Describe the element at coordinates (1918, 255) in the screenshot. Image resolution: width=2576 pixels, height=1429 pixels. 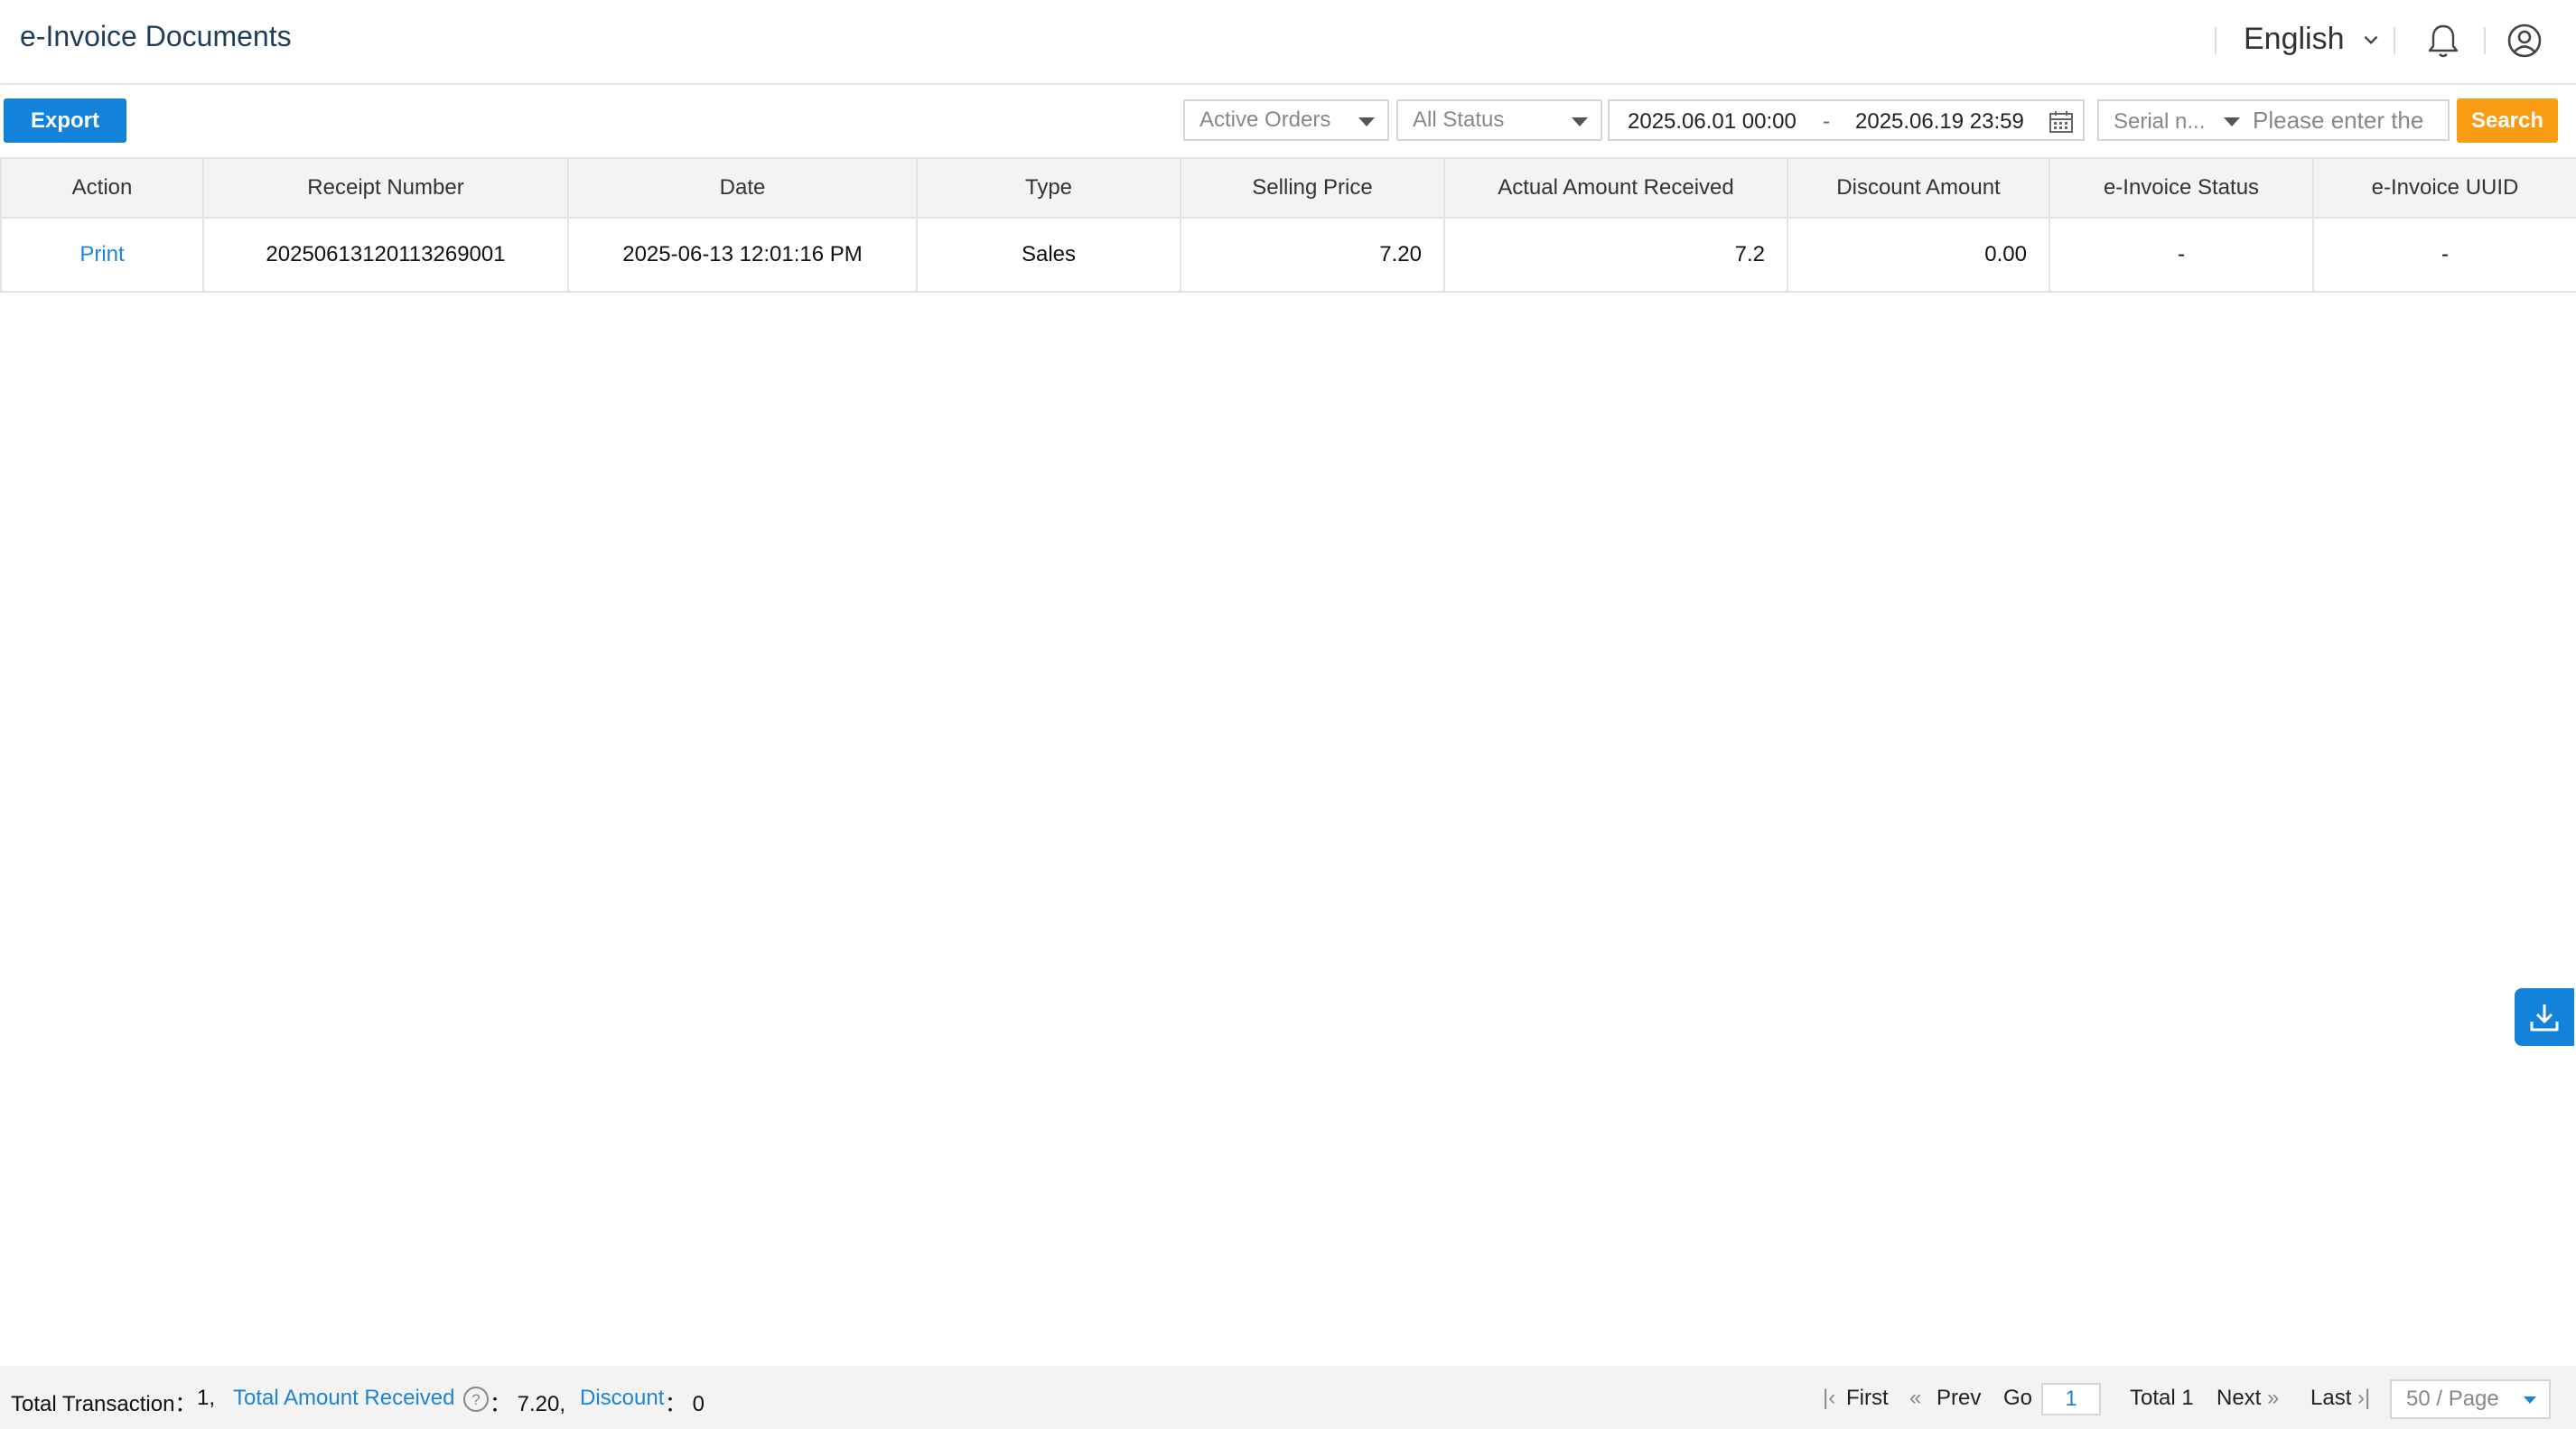
I see `discount-amount-cell: 0.00` at that location.